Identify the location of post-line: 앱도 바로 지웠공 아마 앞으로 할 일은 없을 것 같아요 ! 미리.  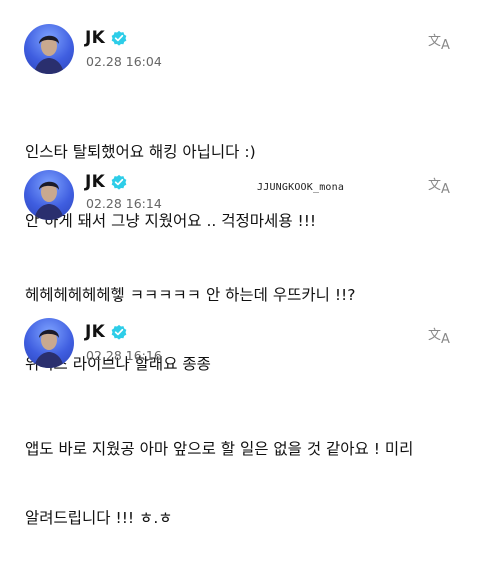
(219, 449).